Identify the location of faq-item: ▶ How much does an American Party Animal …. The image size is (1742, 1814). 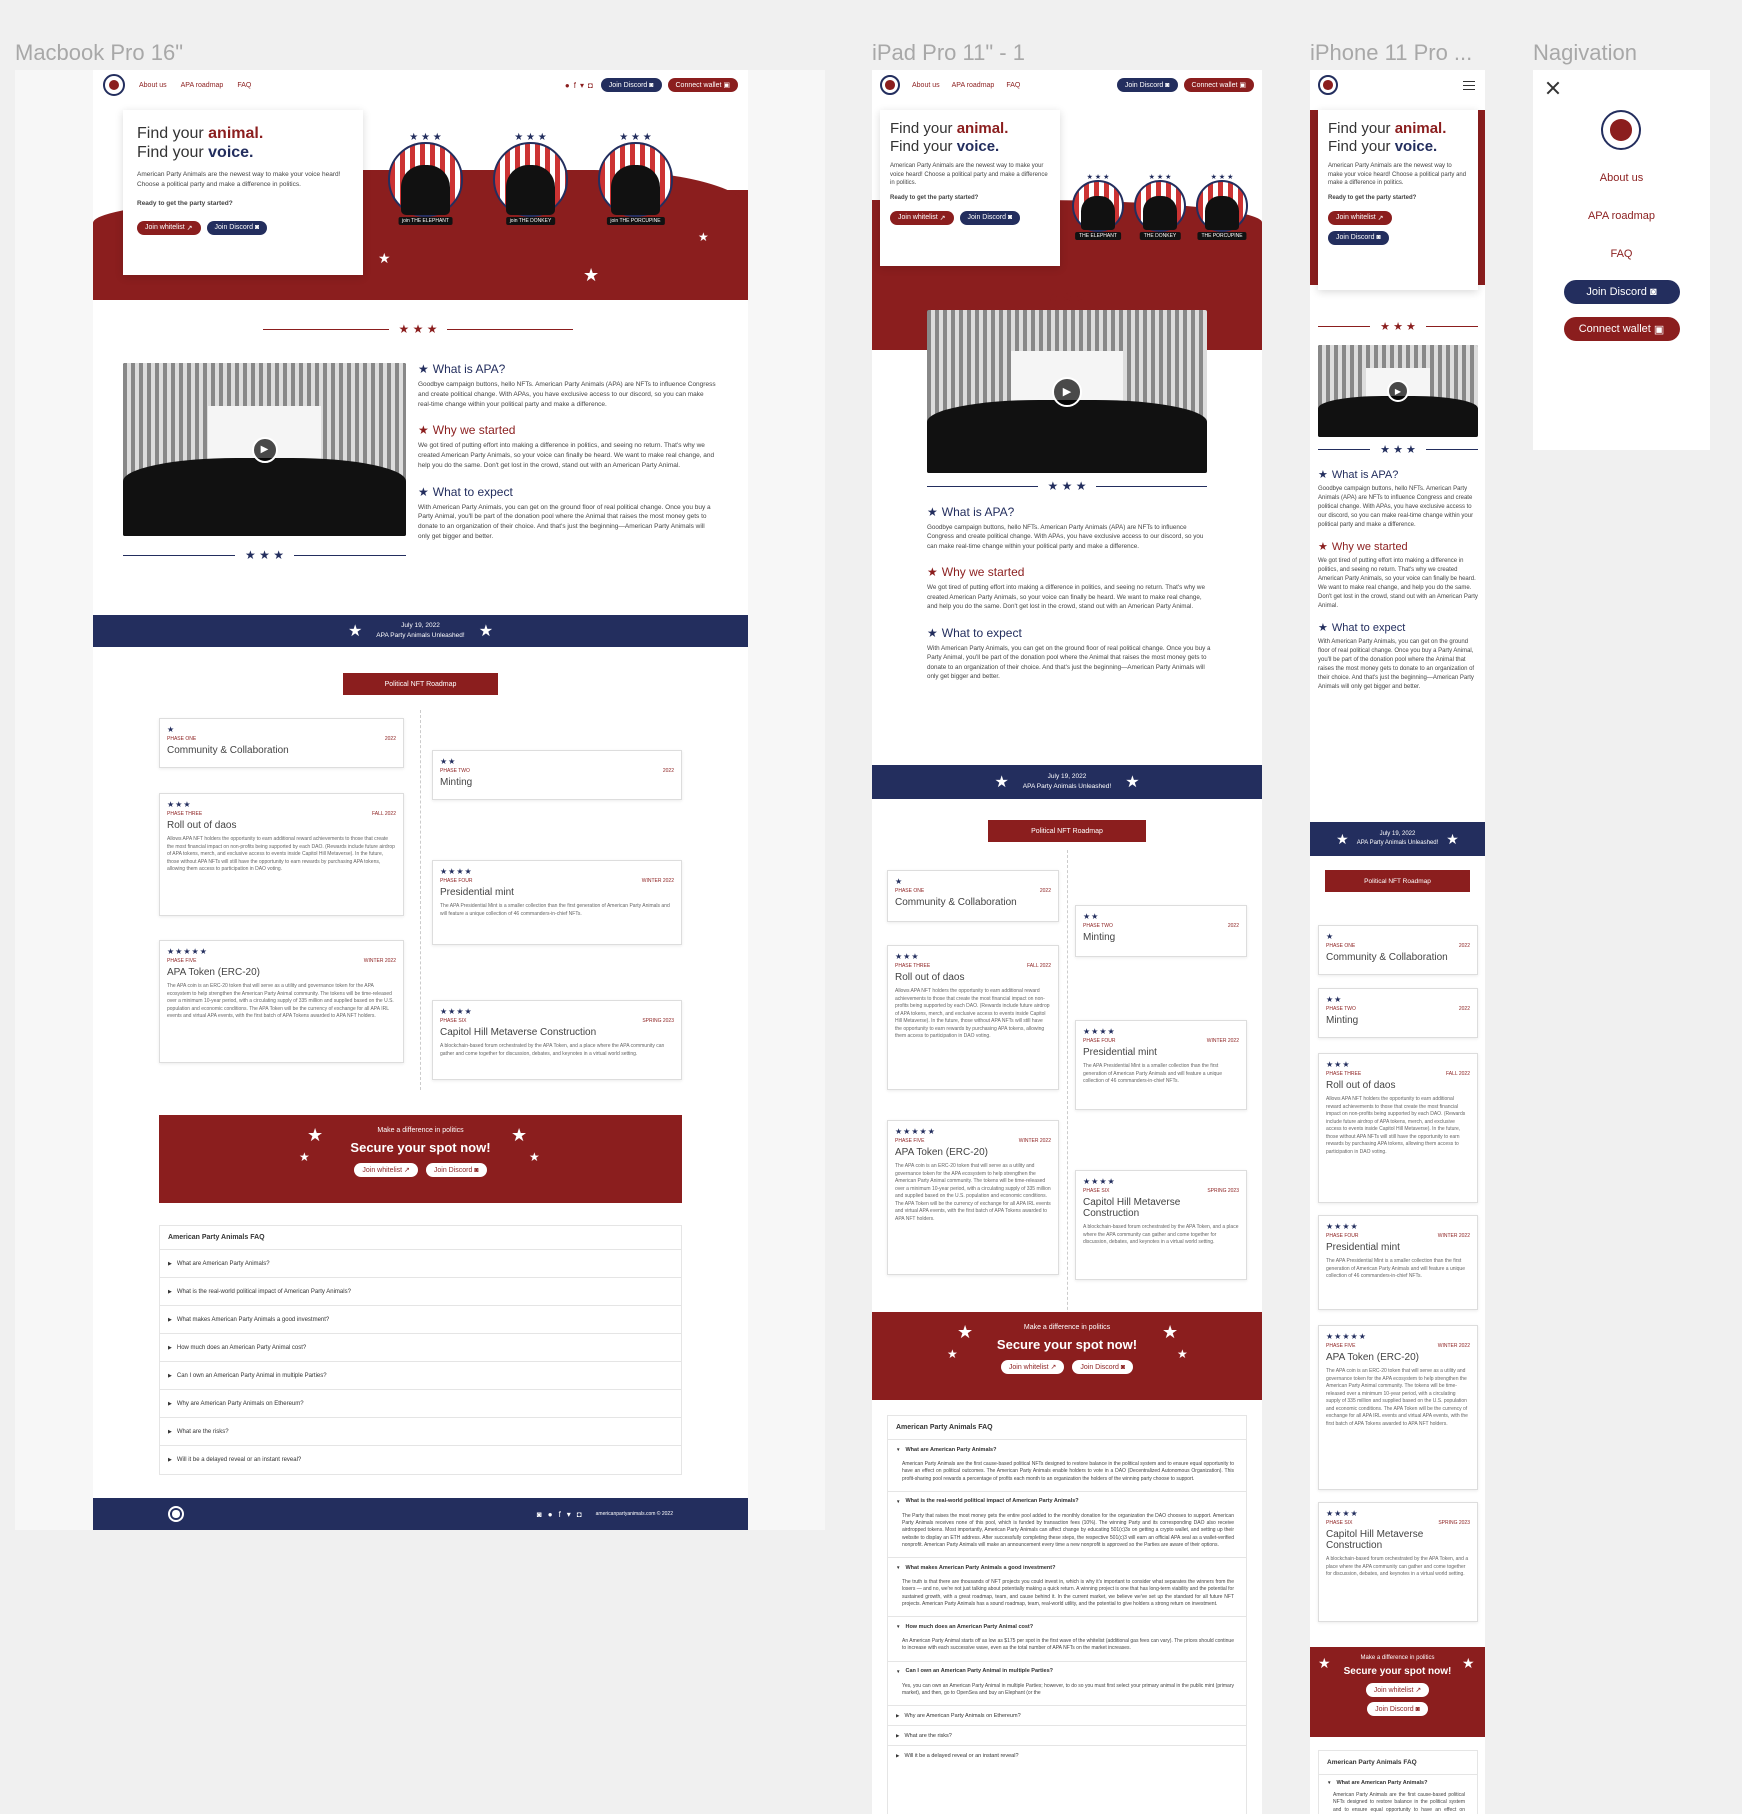
(420, 1347).